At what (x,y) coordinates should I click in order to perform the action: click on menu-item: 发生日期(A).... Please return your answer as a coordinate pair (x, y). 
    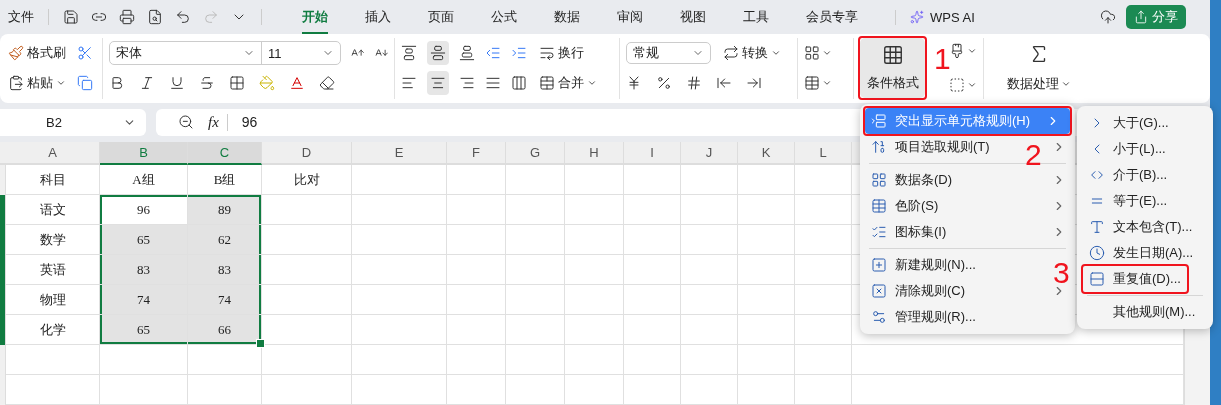
    Looking at the image, I should click on (1141, 253).